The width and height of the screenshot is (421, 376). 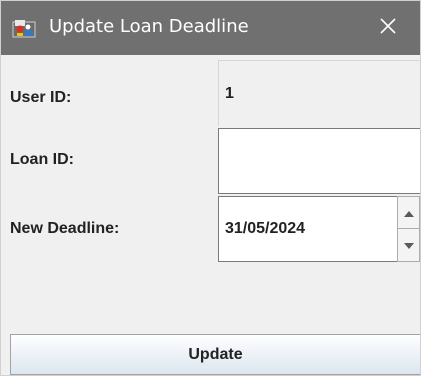 I want to click on app-icon, so click(x=25, y=29).